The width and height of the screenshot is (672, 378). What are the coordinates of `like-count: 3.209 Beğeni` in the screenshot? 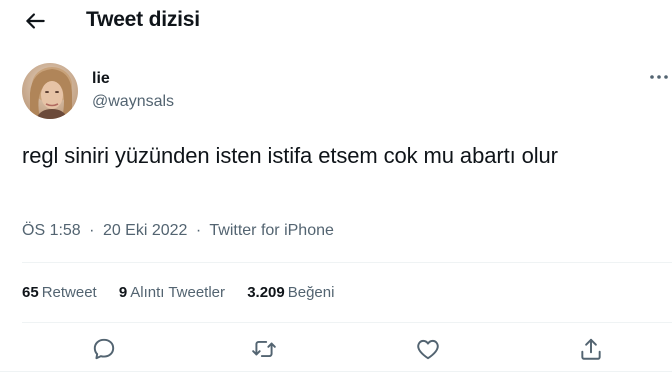 It's located at (290, 292).